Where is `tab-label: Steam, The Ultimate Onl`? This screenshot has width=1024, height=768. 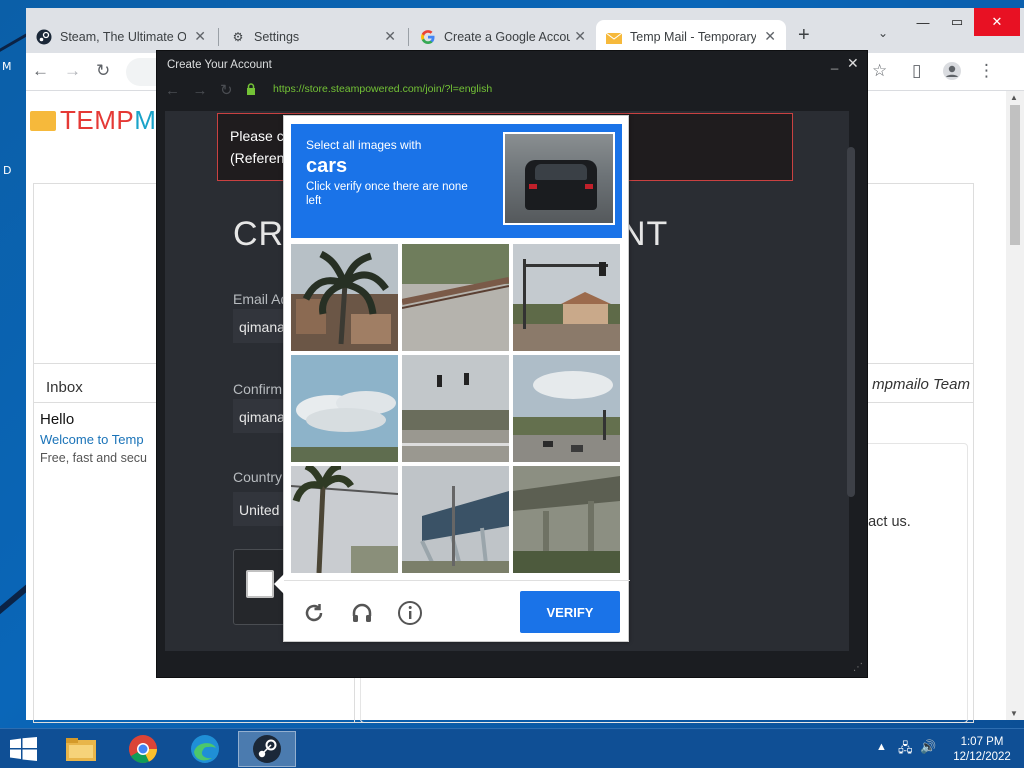 tab-label: Steam, The Ultimate Onl is located at coordinates (123, 36).